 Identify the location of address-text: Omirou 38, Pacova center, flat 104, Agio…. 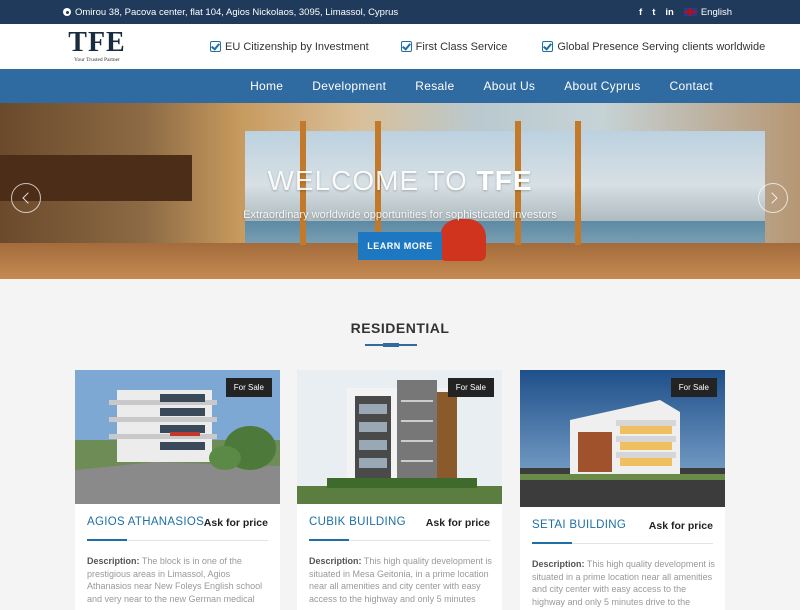
(237, 12).